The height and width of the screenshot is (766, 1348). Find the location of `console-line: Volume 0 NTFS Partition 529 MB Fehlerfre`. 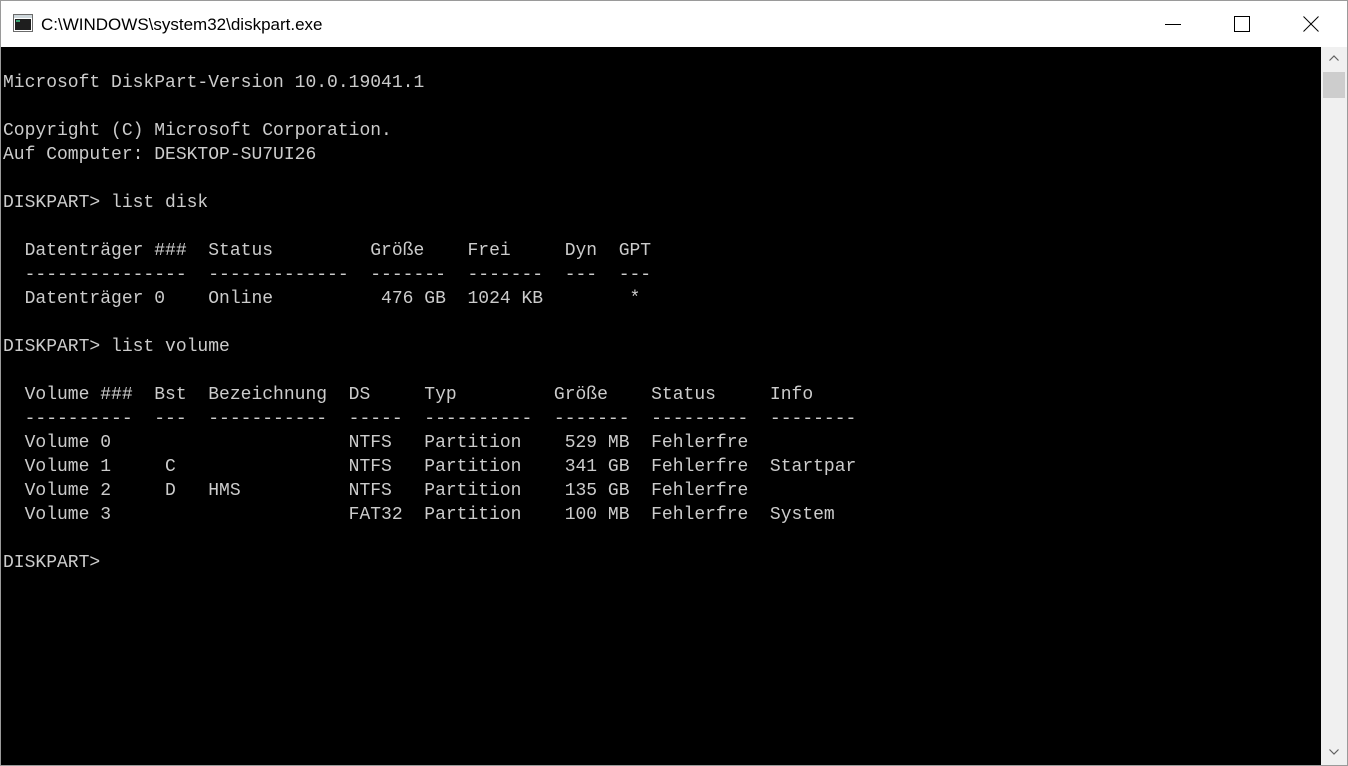

console-line: Volume 0 NTFS Partition 529 MB Fehlerfre is located at coordinates (376, 443).